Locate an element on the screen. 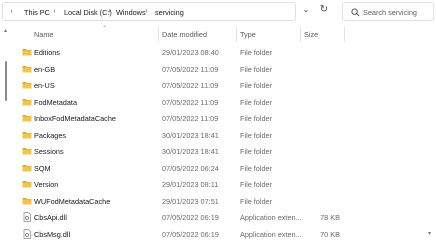  search-input: Search servicing is located at coordinates (390, 12).